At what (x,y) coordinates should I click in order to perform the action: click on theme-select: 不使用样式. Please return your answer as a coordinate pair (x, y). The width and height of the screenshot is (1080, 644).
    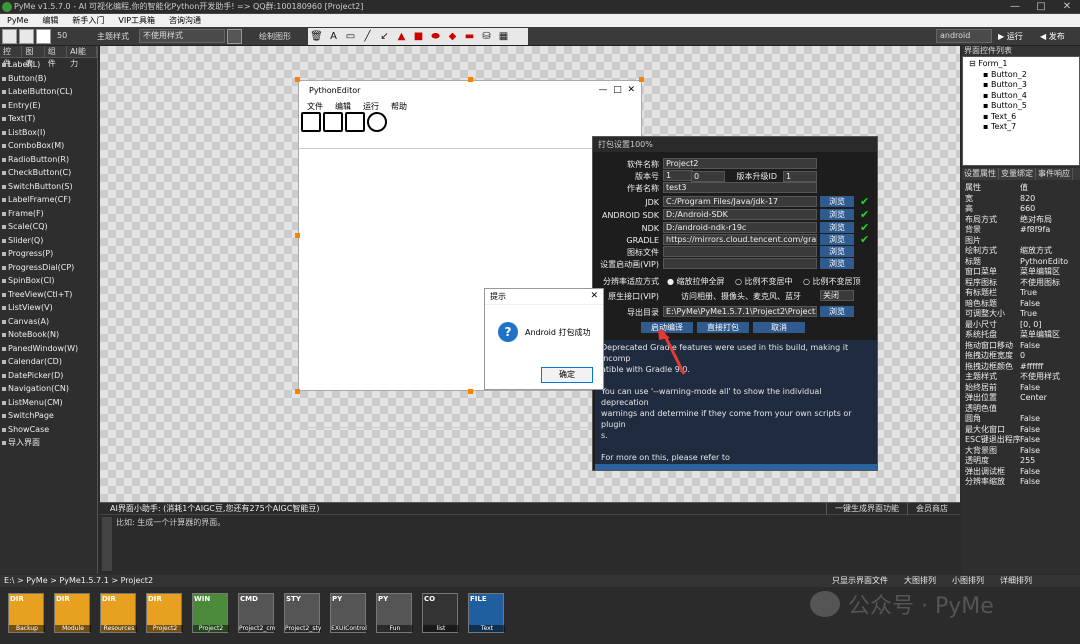
    Looking at the image, I should click on (182, 36).